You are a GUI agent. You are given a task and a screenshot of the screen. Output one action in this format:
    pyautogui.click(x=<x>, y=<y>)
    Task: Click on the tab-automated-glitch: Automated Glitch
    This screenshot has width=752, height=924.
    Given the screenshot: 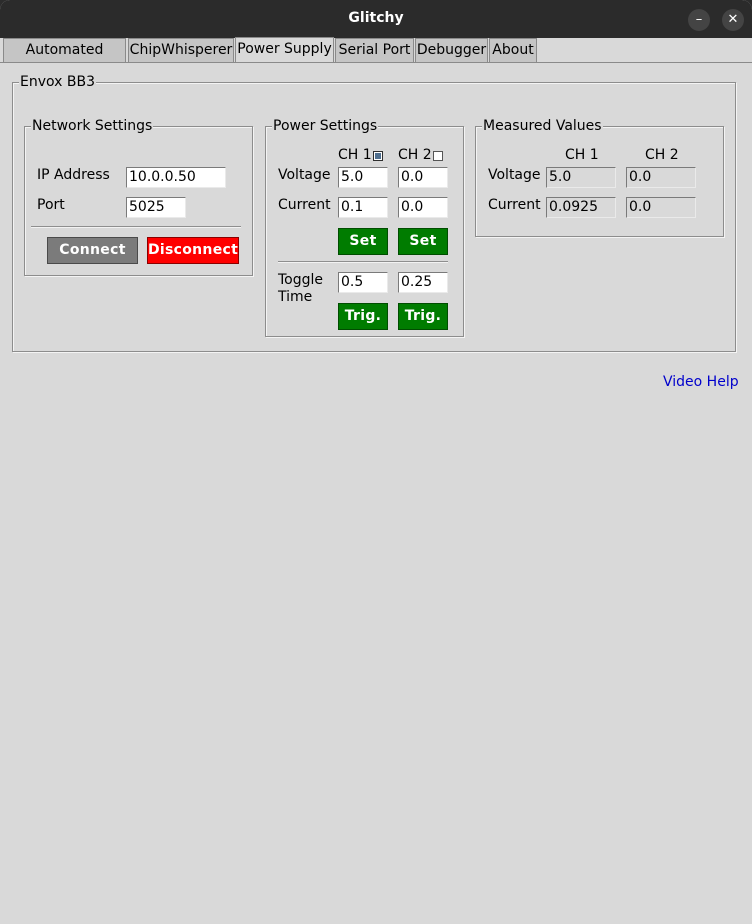 What is the action you would take?
    pyautogui.click(x=64, y=59)
    